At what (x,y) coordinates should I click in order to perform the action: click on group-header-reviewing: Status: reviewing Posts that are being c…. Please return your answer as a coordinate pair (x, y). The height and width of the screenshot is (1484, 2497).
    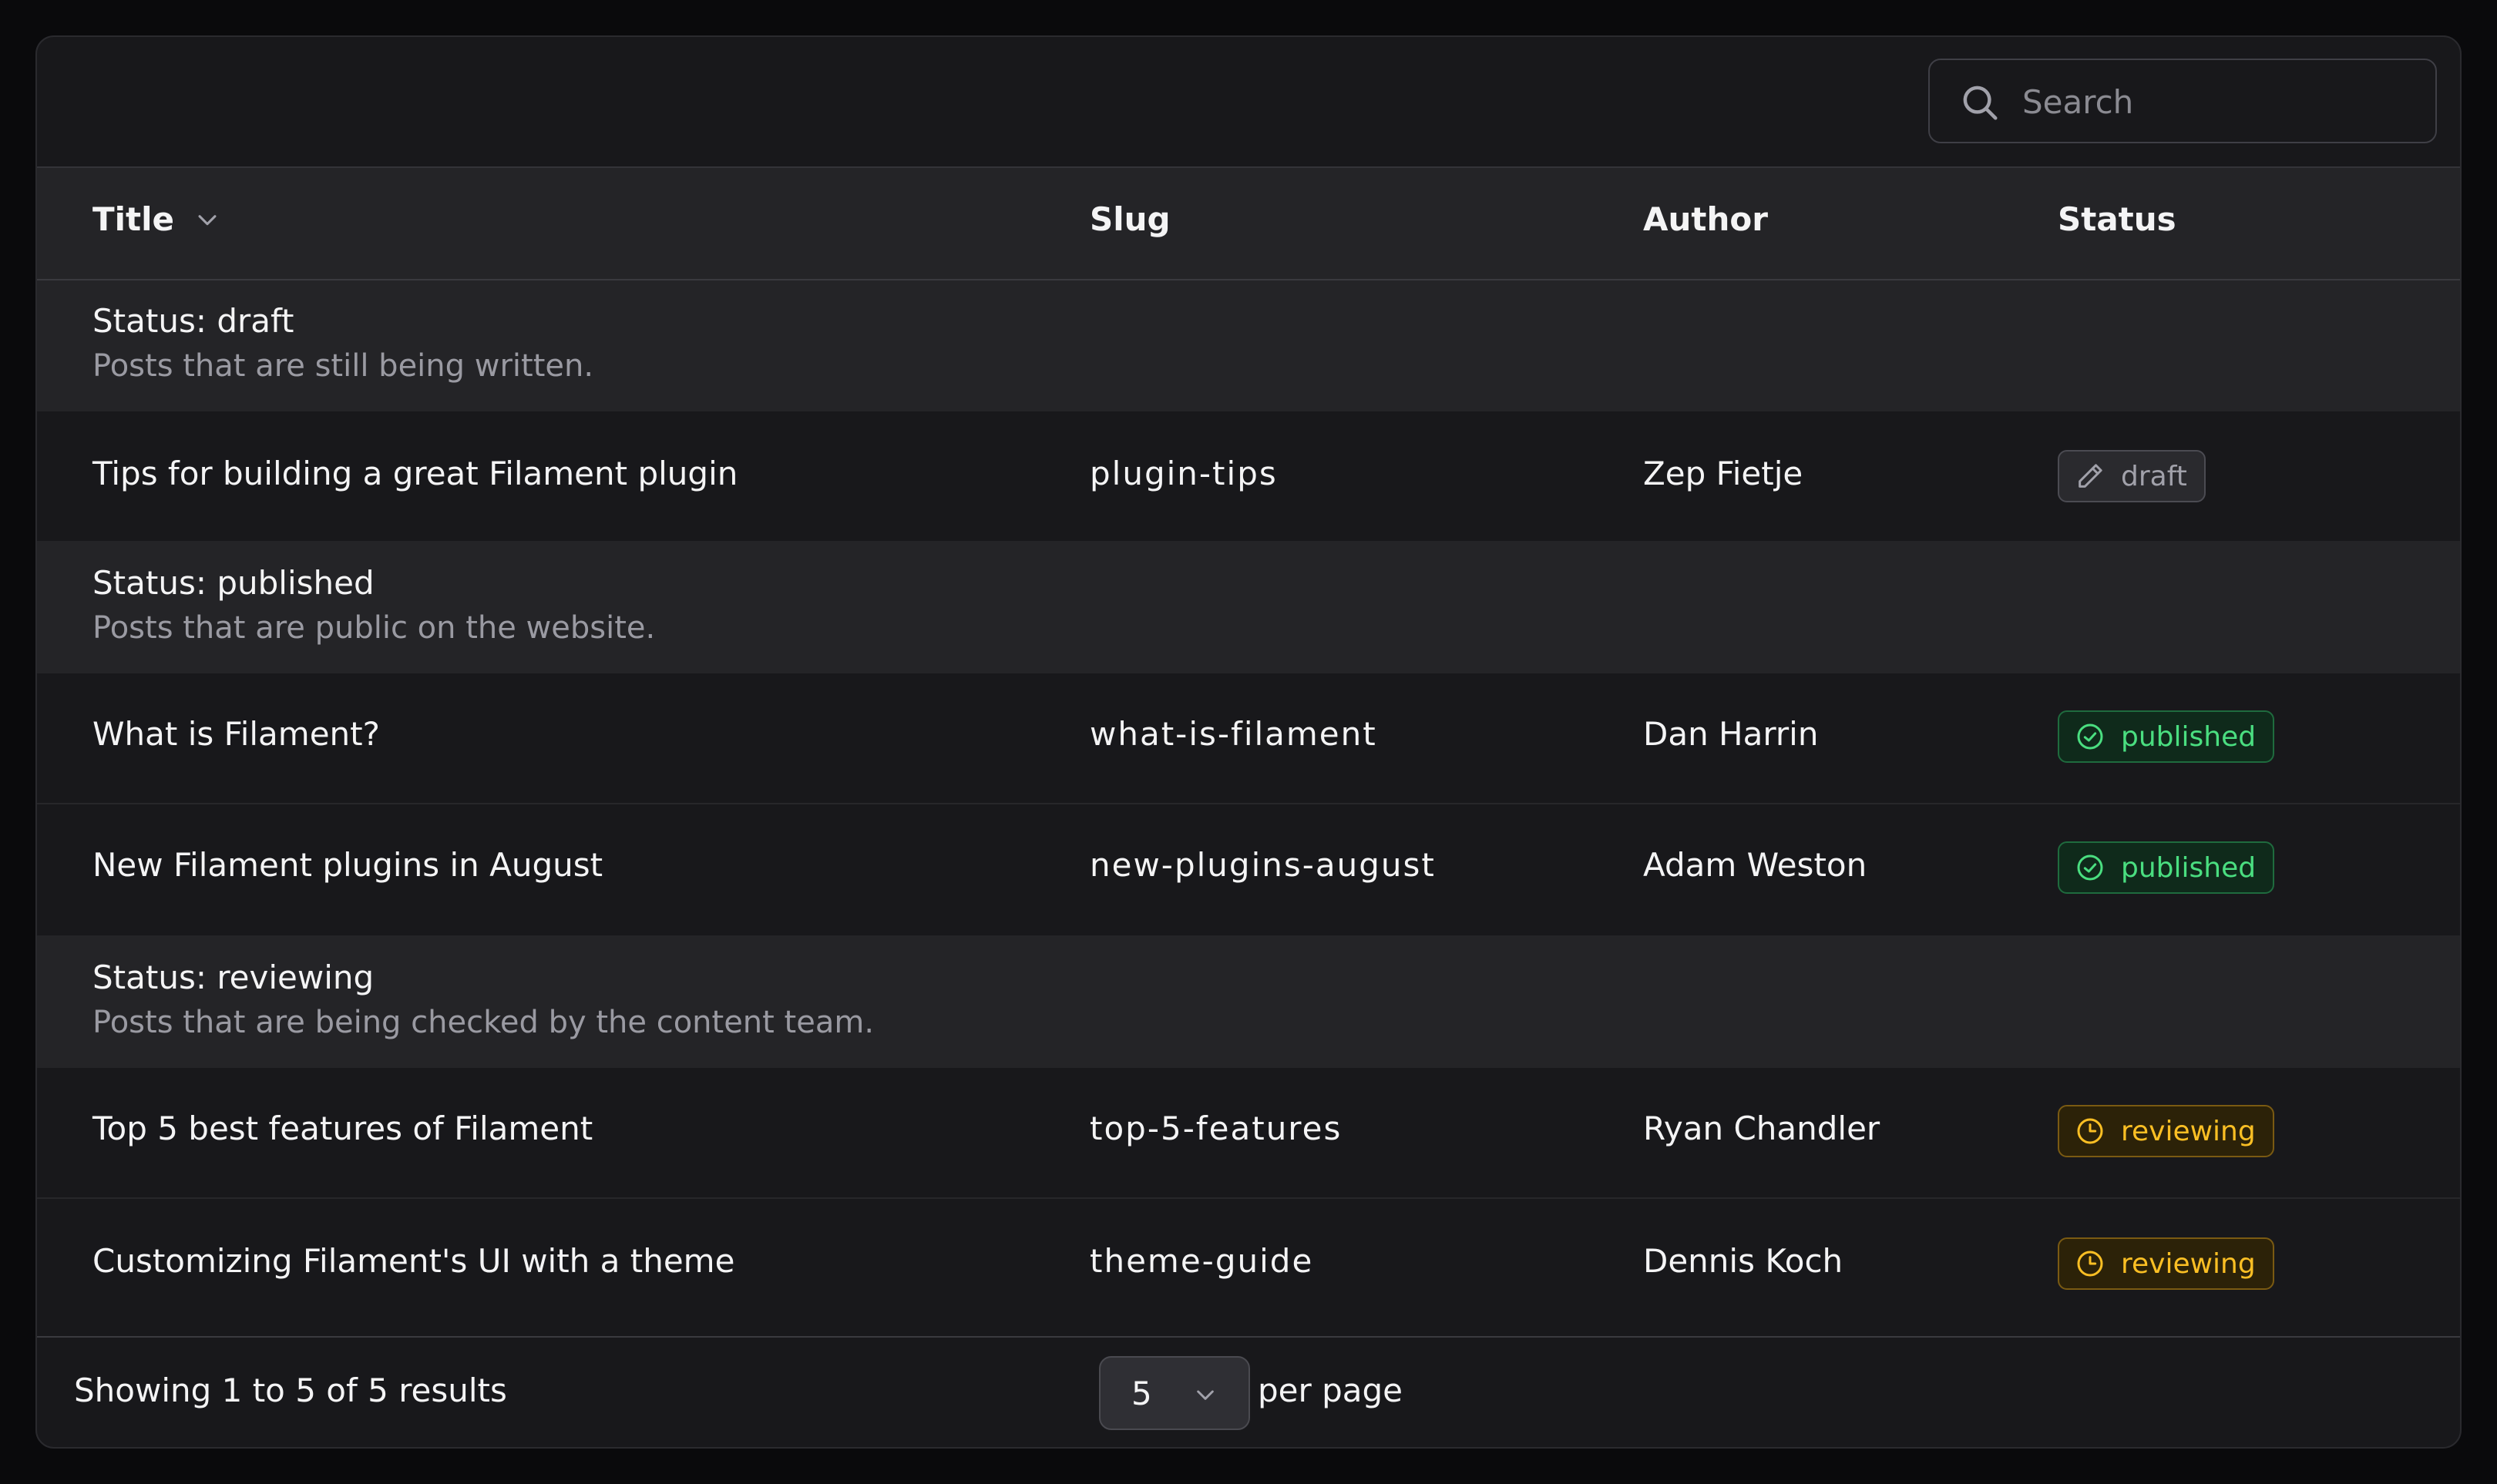
    Looking at the image, I should click on (1248, 1001).